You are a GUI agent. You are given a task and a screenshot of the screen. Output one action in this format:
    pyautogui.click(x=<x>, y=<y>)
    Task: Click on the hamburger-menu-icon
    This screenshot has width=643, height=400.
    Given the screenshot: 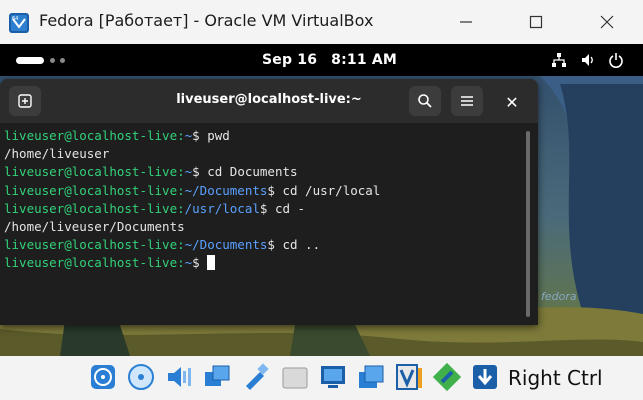 What is the action you would take?
    pyautogui.click(x=467, y=101)
    